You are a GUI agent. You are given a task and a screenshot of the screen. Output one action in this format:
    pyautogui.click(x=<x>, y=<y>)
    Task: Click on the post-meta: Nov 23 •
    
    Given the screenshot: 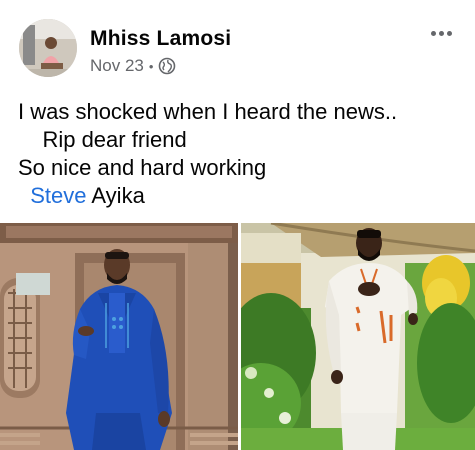 What is the action you would take?
    pyautogui.click(x=133, y=66)
    